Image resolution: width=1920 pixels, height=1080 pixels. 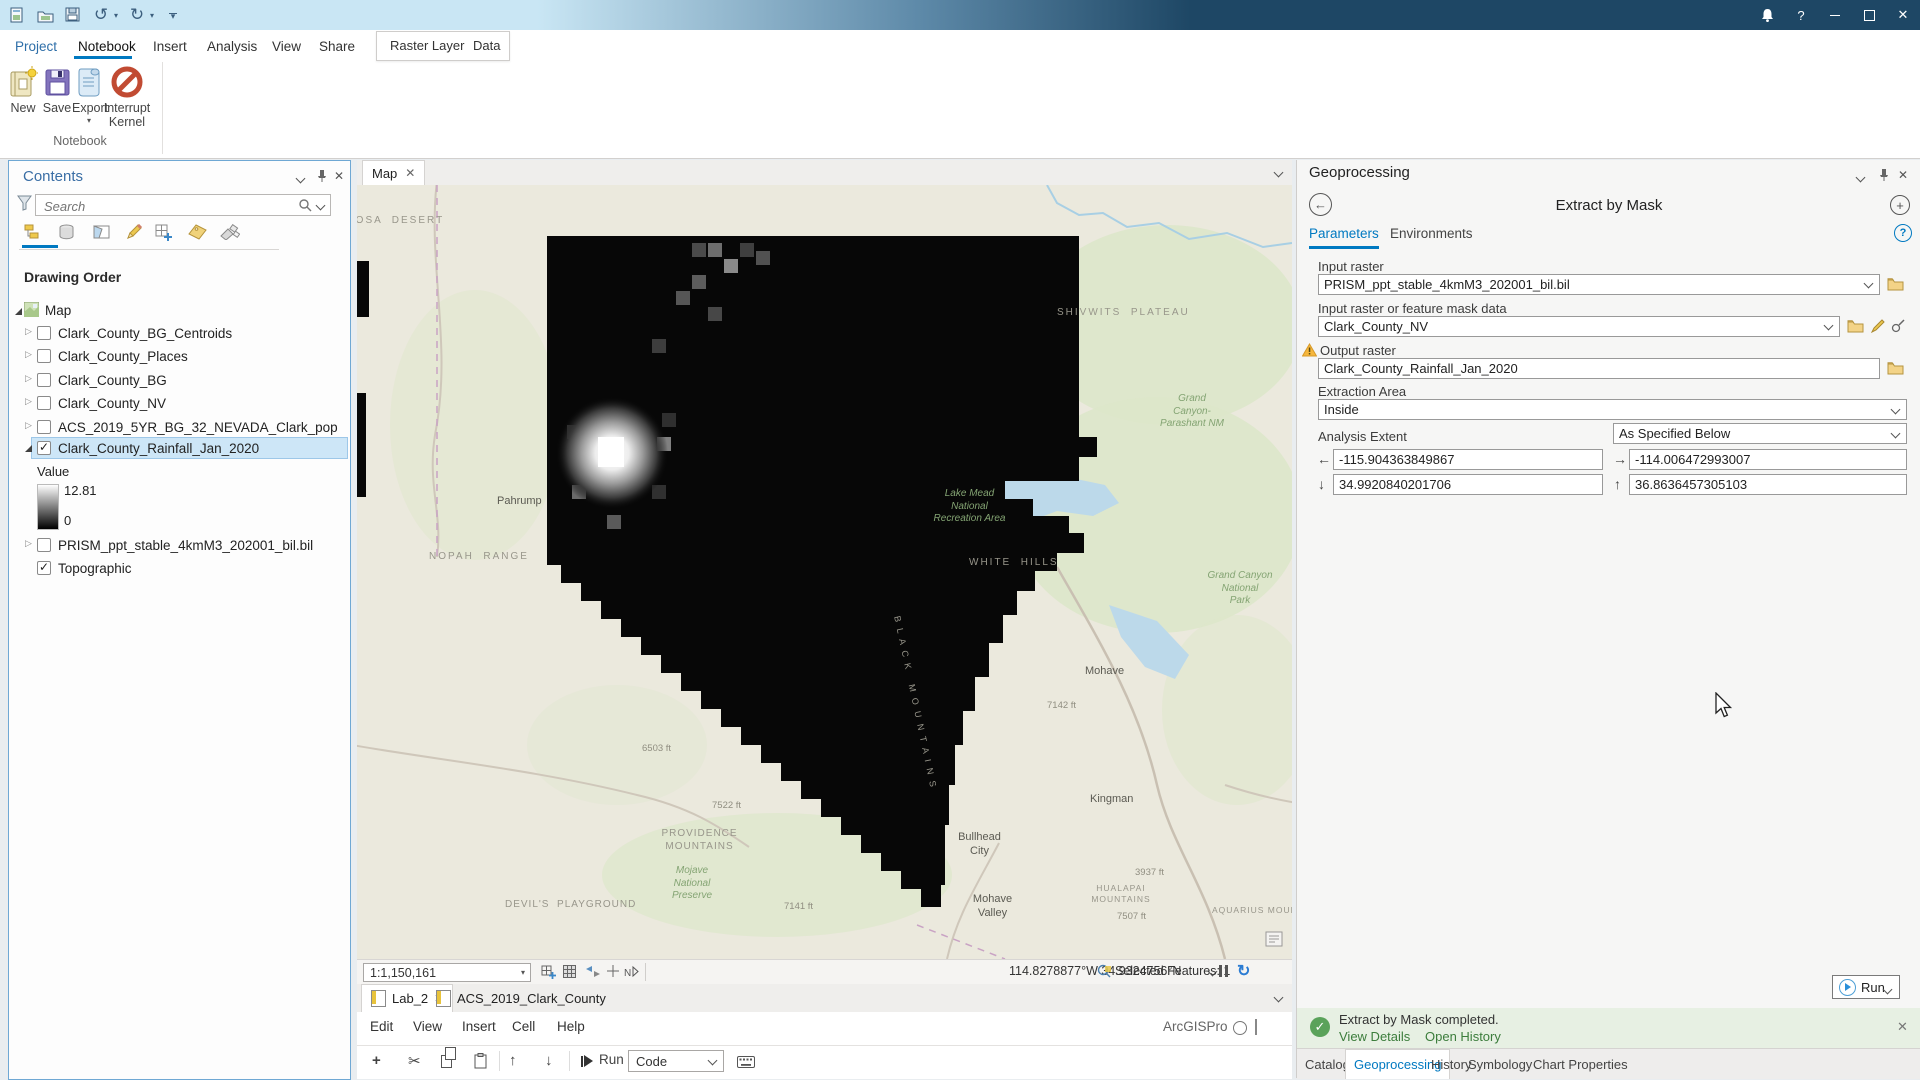 What do you see at coordinates (179, 334) in the screenshot?
I see `layer-row: ▷ Clark_County_BG_Centroids` at bounding box center [179, 334].